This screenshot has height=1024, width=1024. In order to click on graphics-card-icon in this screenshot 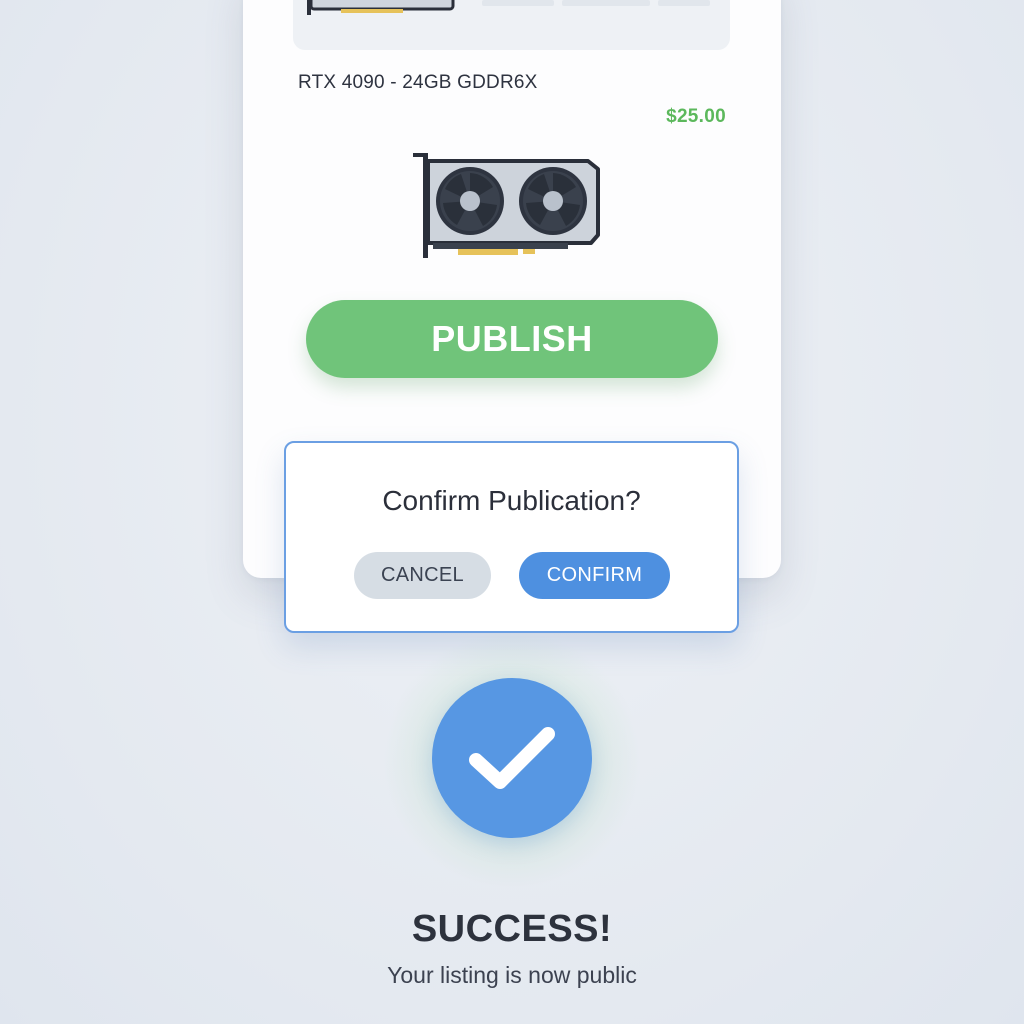, I will do `click(506, 205)`.